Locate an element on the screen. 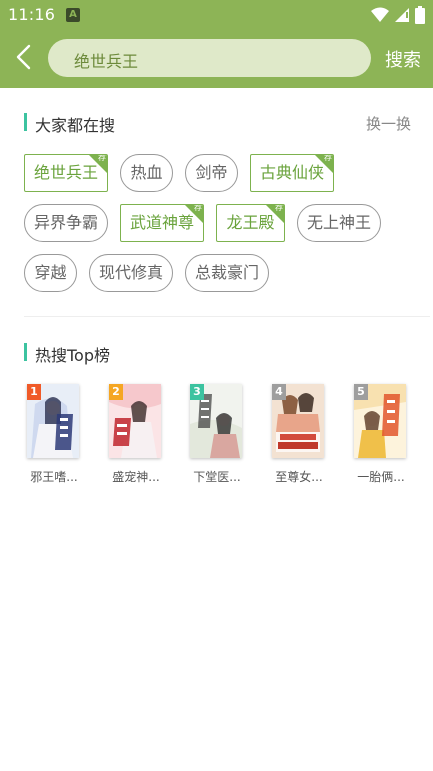  hot-section-title: 大家都在搜 is located at coordinates (75, 125).